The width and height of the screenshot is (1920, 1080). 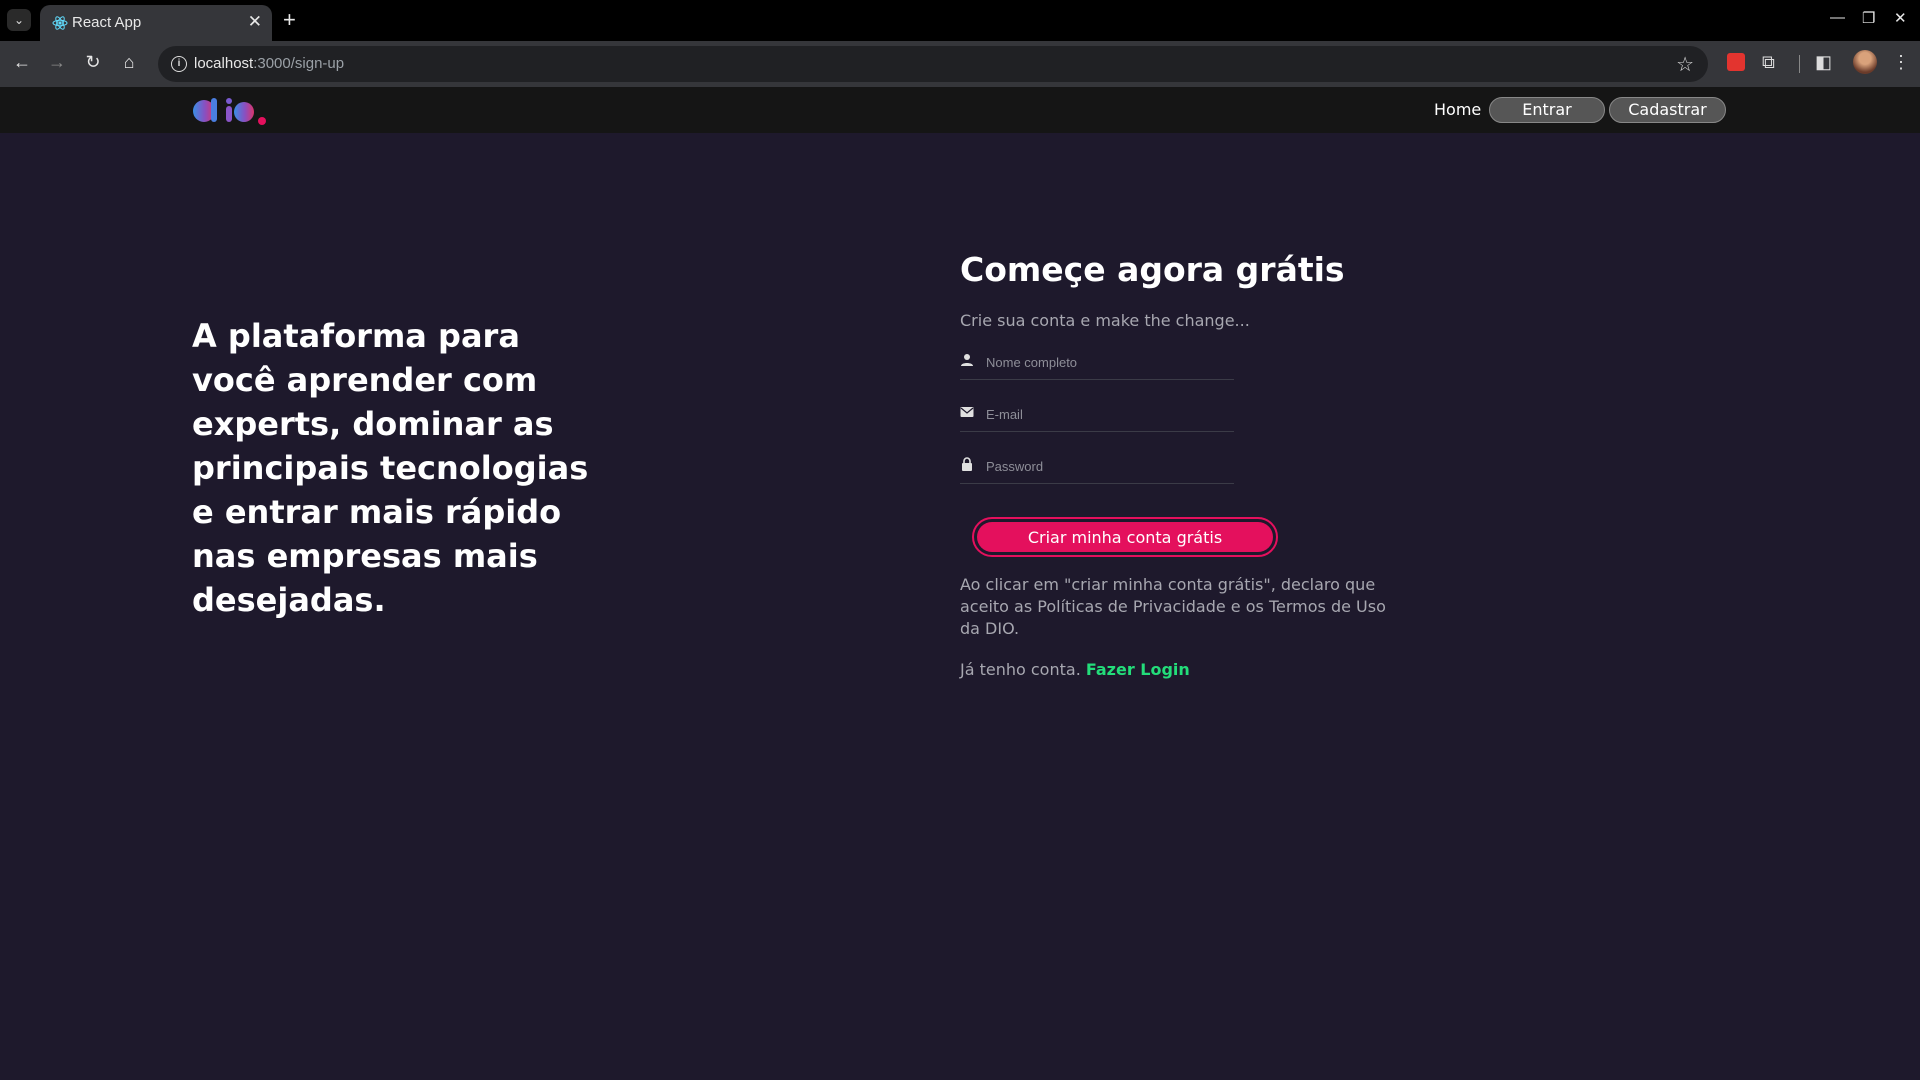 I want to click on user-icon, so click(x=967, y=360).